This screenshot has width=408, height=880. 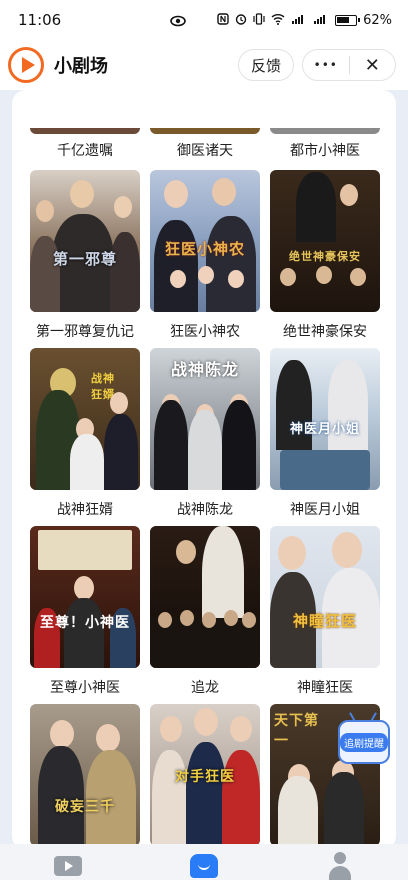 I want to click on status-icons: 62%, so click(x=304, y=20).